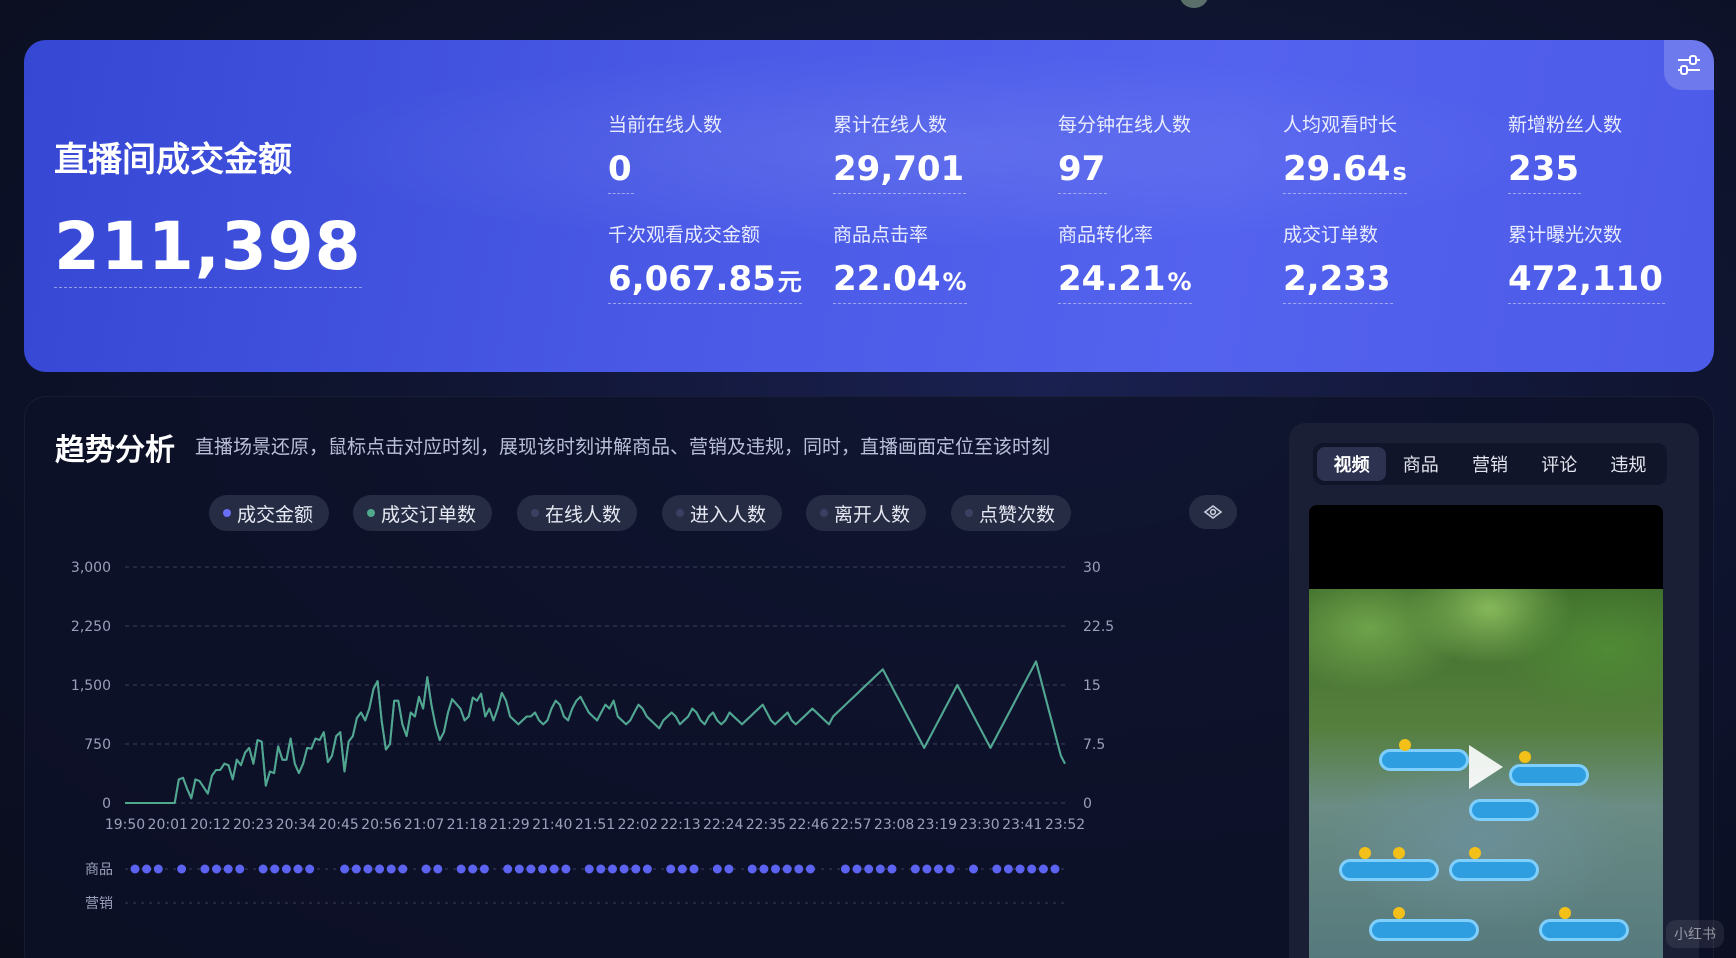 Image resolution: width=1736 pixels, height=958 pixels. Describe the element at coordinates (1158, 152) in the screenshot. I see `metric-online-per-minute: 每分钟在线人数 97` at that location.